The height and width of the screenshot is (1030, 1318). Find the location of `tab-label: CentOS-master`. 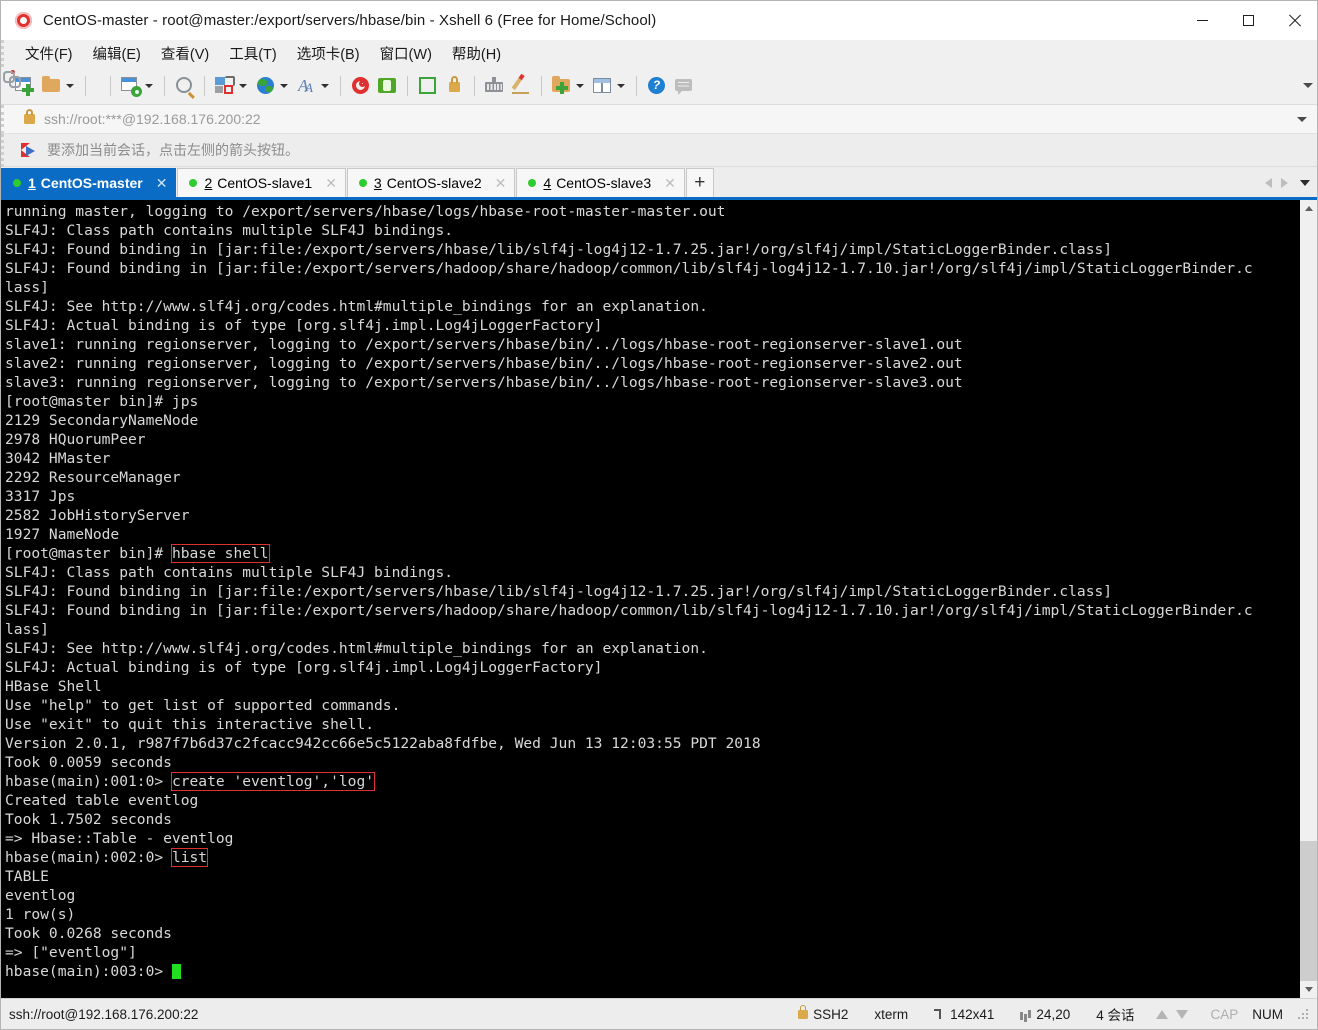

tab-label: CentOS-master is located at coordinates (91, 183).